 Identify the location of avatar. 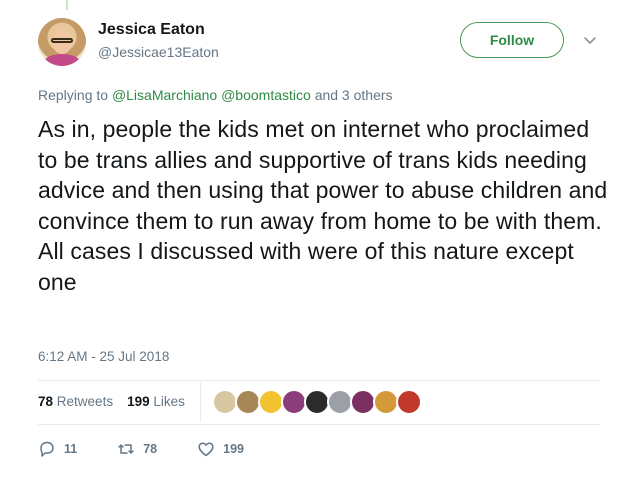
(62, 42).